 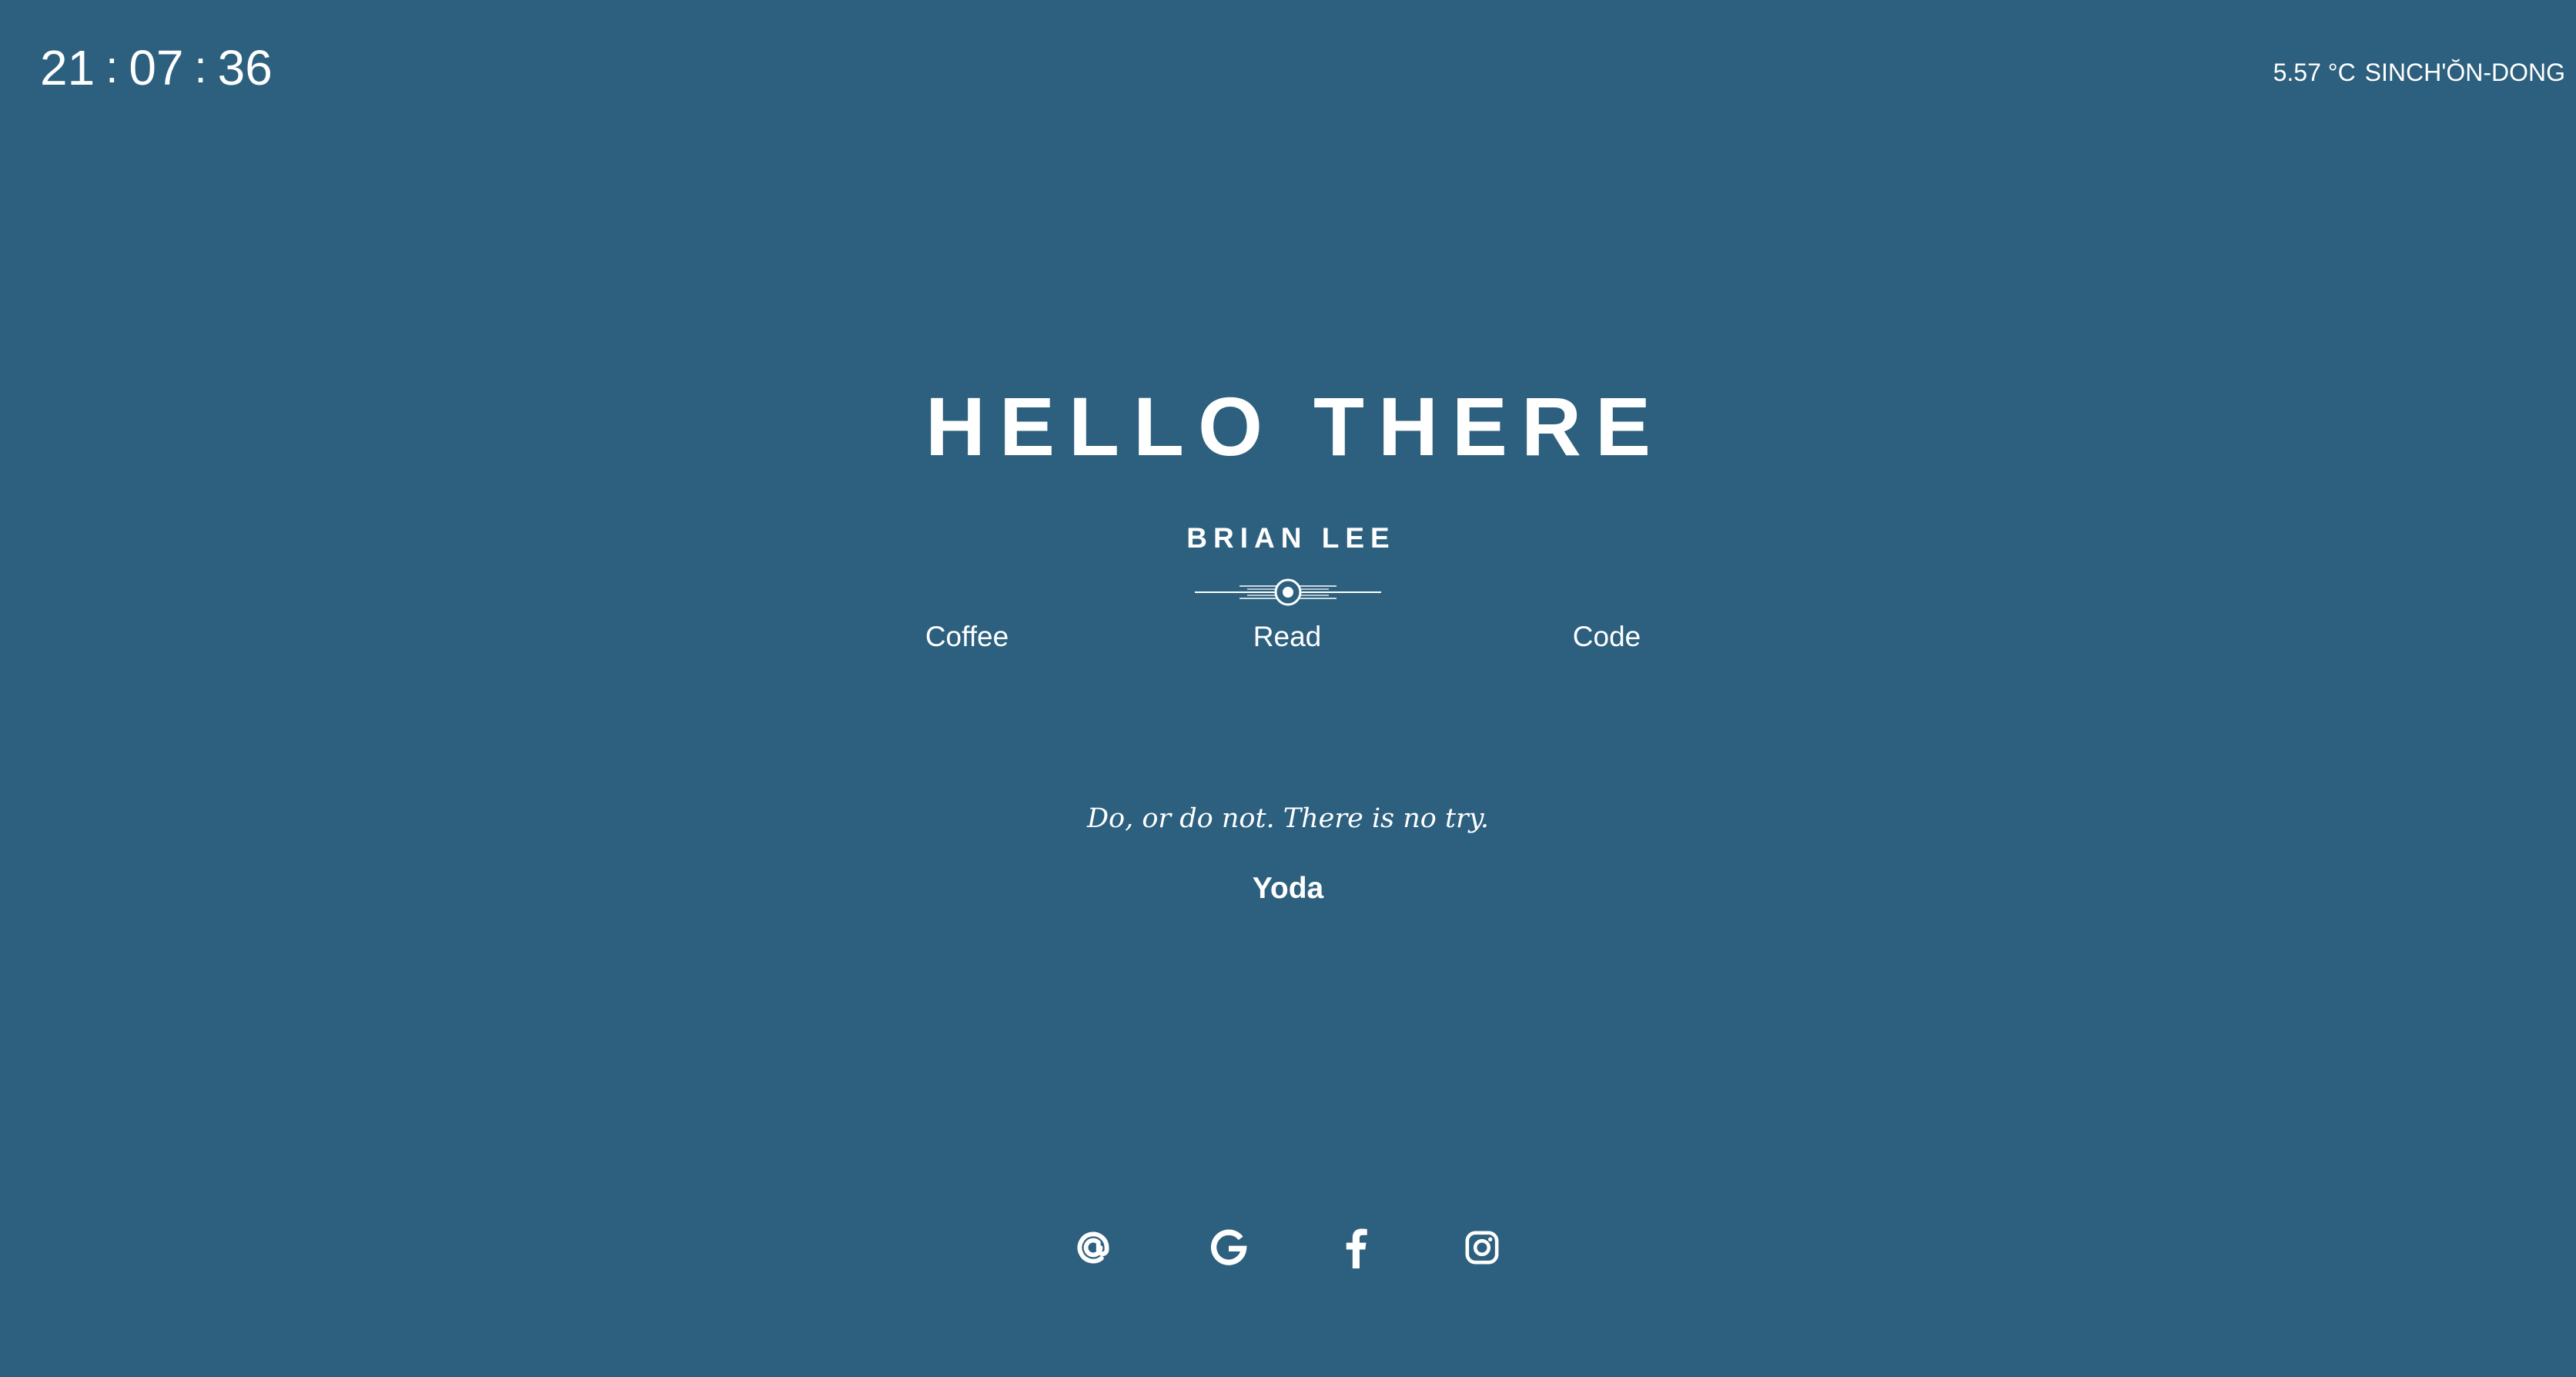 I want to click on clock: 21:07:36, so click(x=157, y=67).